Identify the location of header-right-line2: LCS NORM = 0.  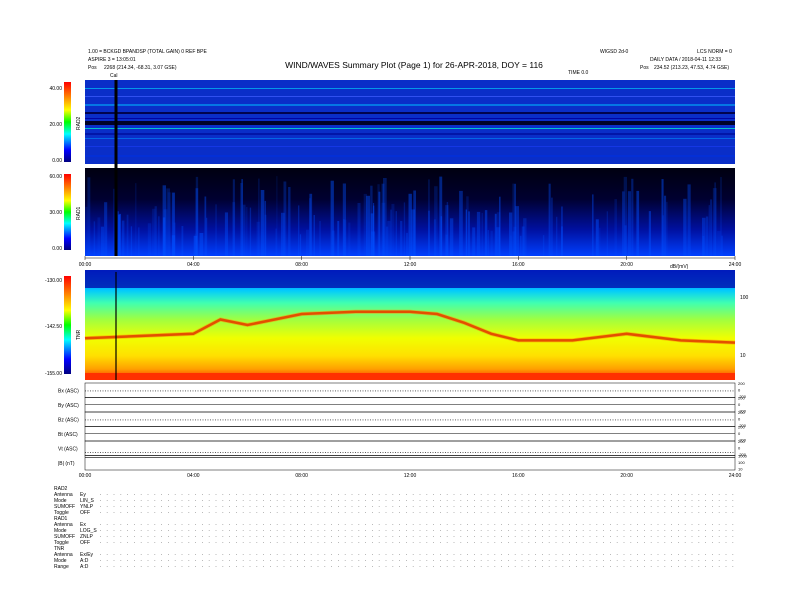
(714, 52).